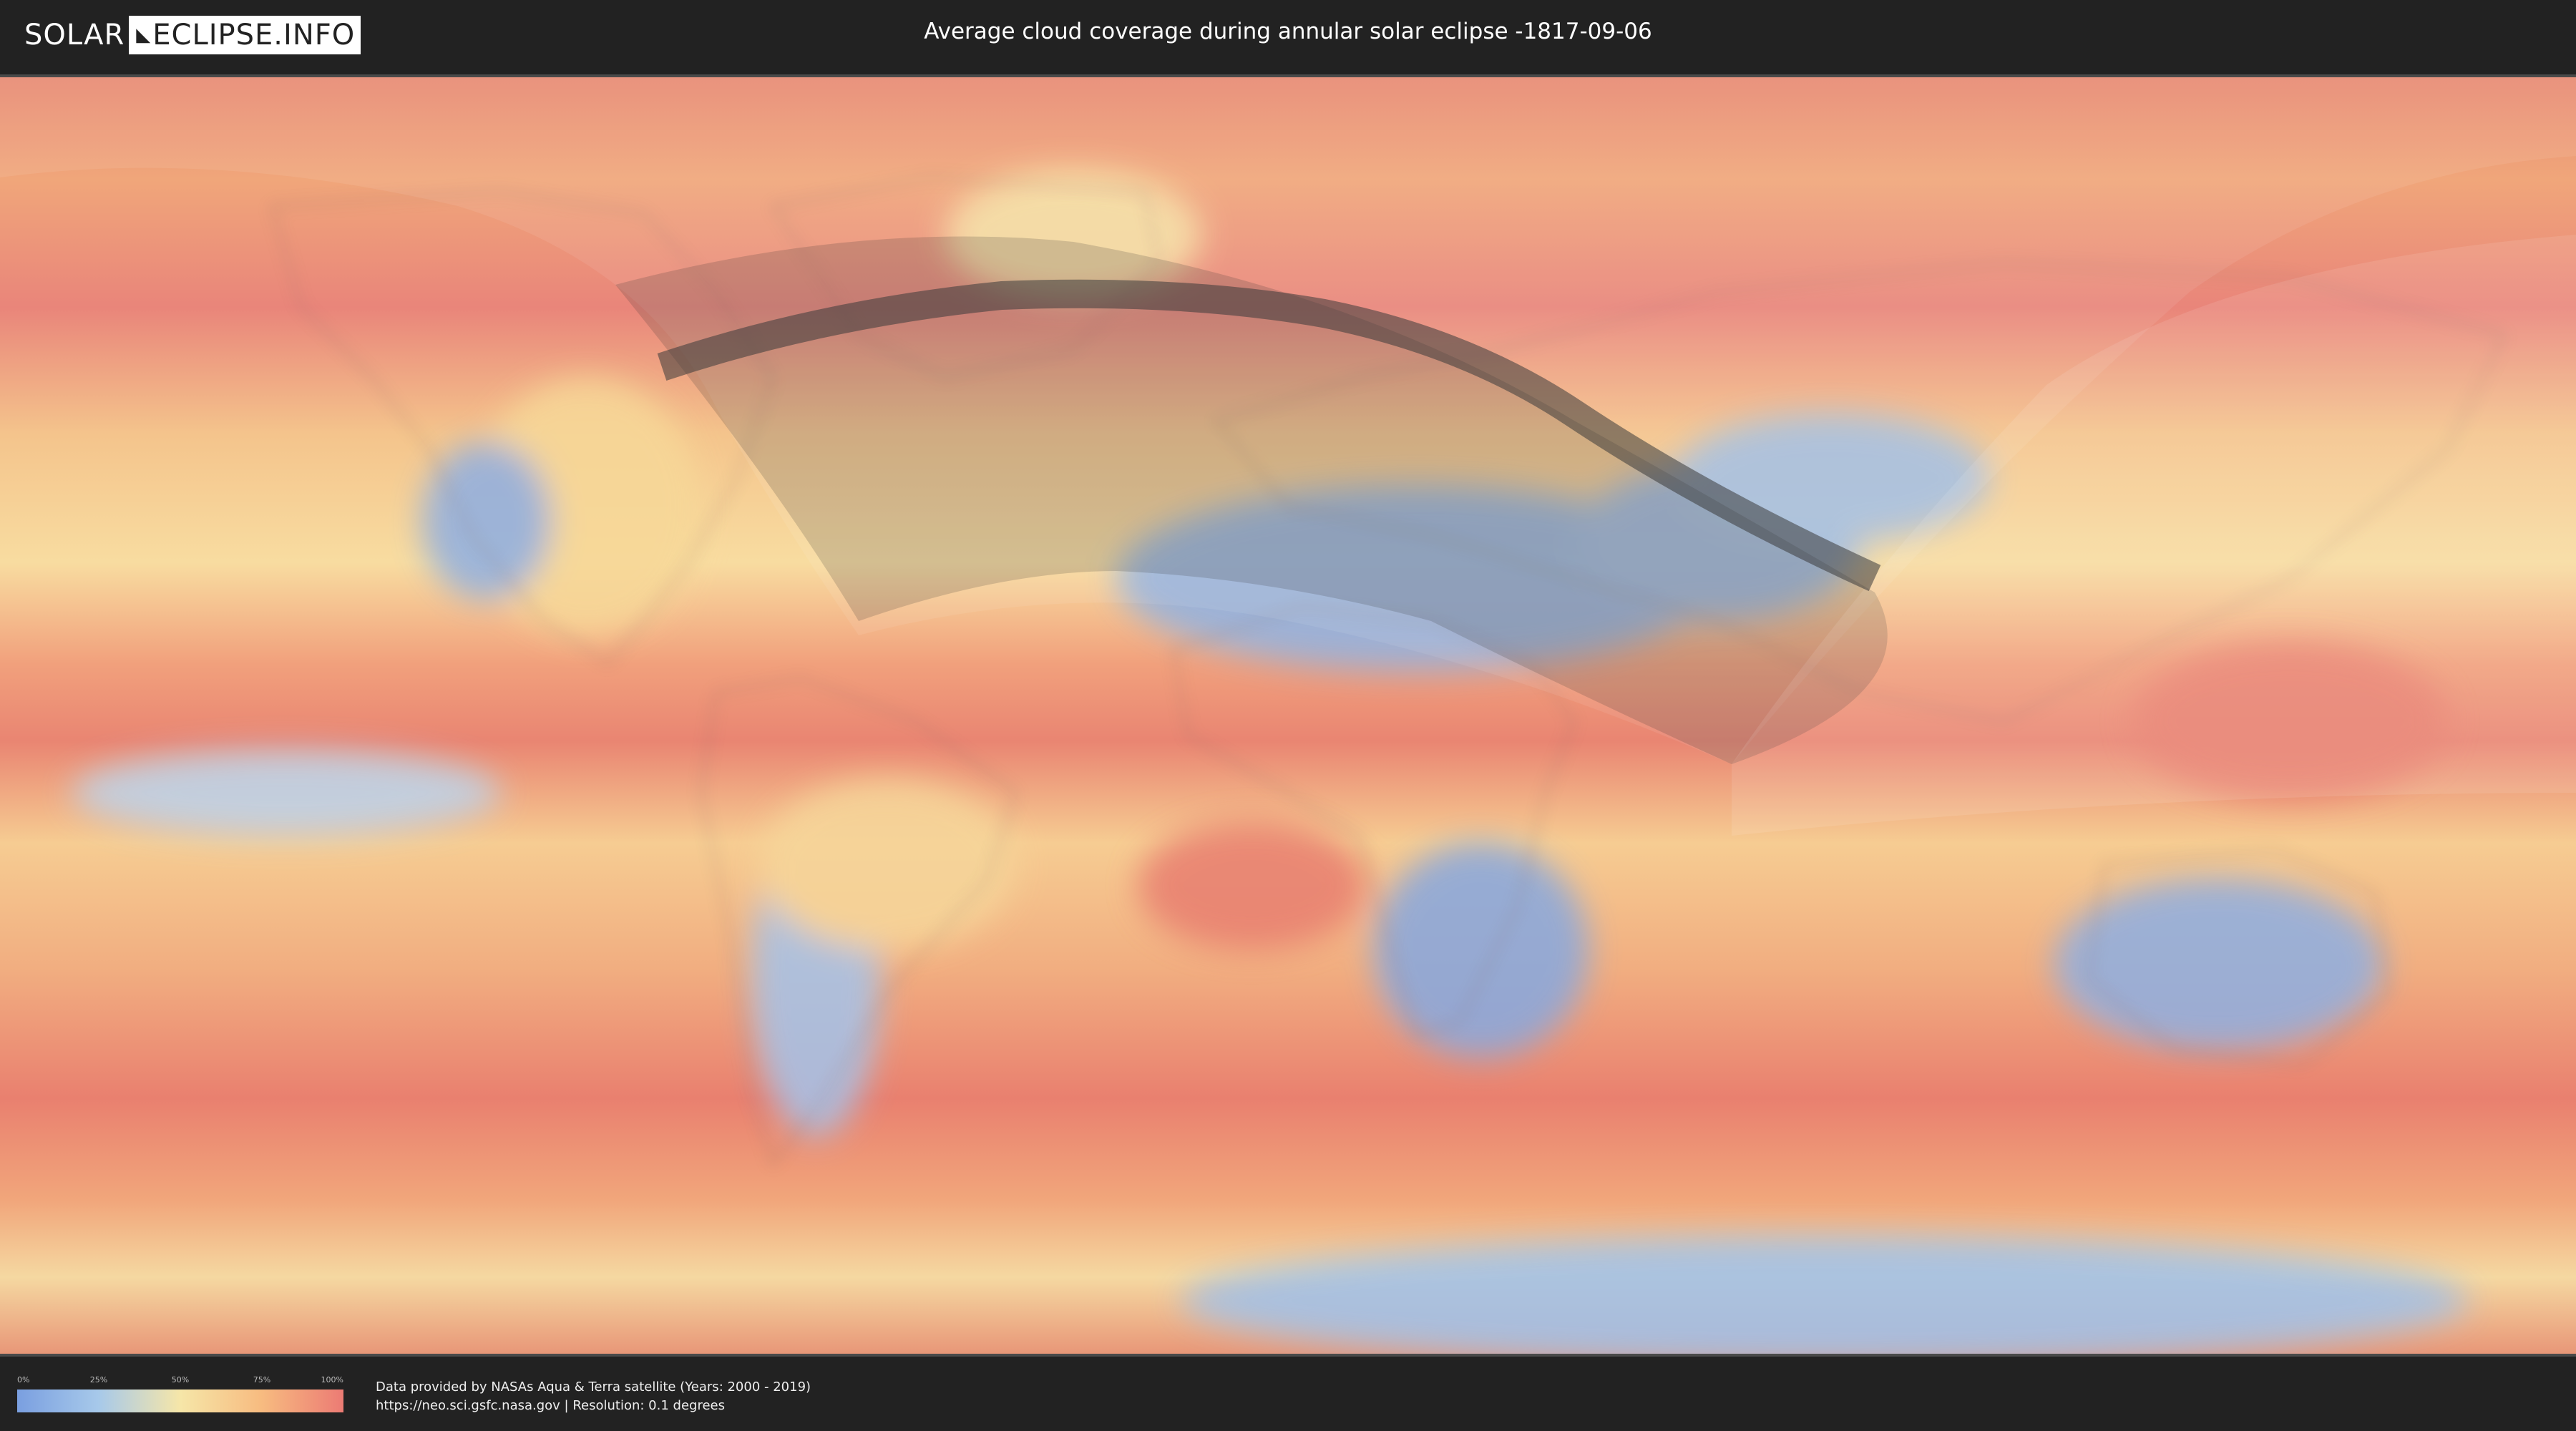 This screenshot has height=1431, width=2576. What do you see at coordinates (180, 1401) in the screenshot?
I see `legend-color-bar` at bounding box center [180, 1401].